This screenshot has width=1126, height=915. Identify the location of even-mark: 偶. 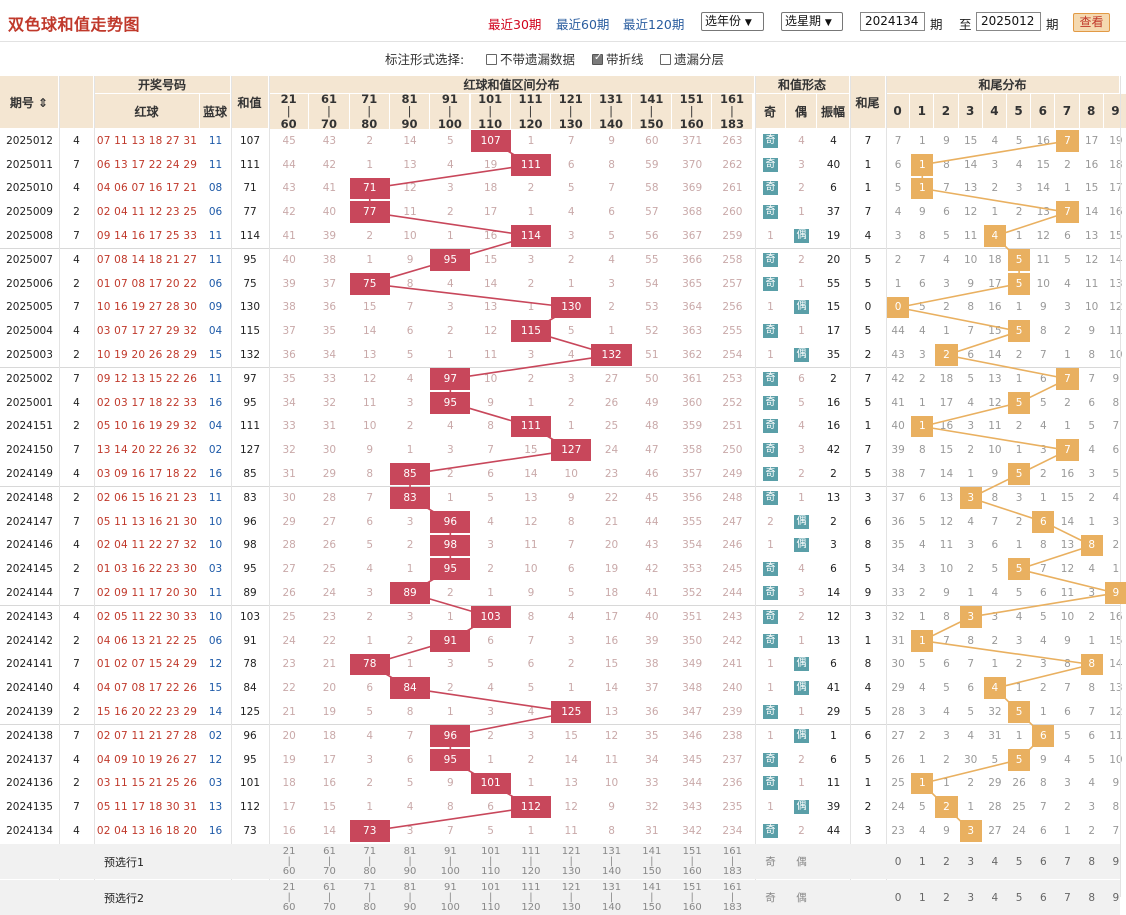
(801, 236).